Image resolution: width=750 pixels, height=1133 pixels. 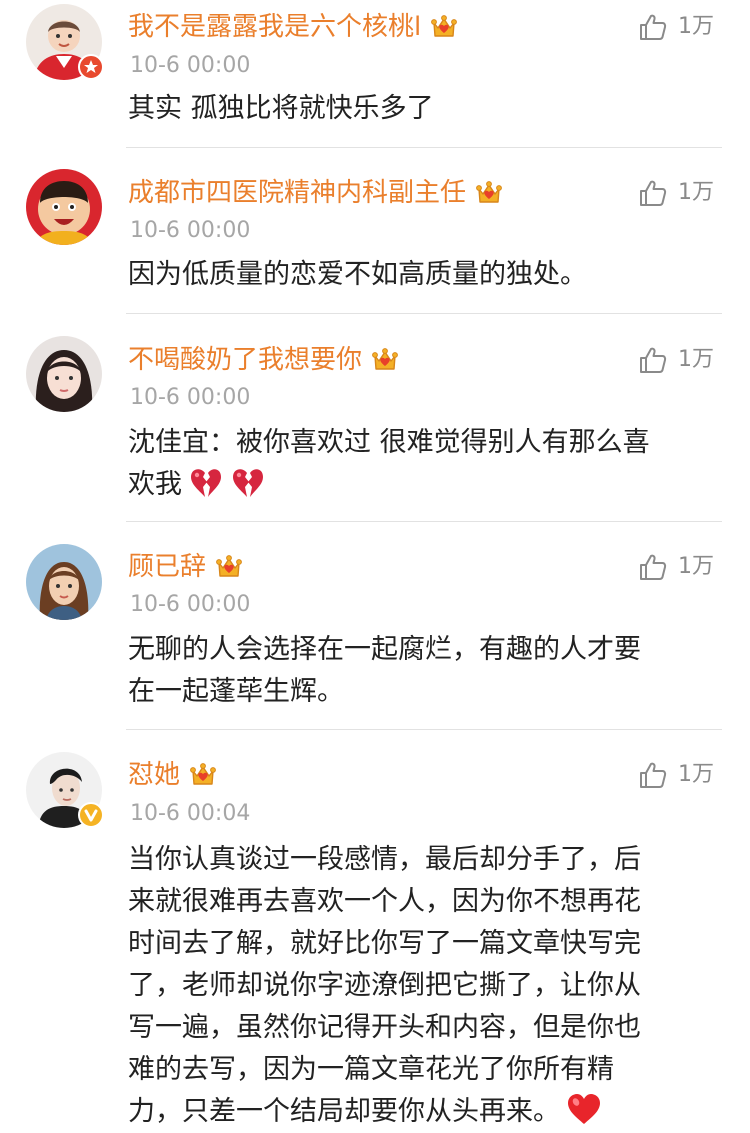 What do you see at coordinates (384, 649) in the screenshot?
I see `comment-line: 无聊的人会选择在一起腐烂，有趣的人才要` at bounding box center [384, 649].